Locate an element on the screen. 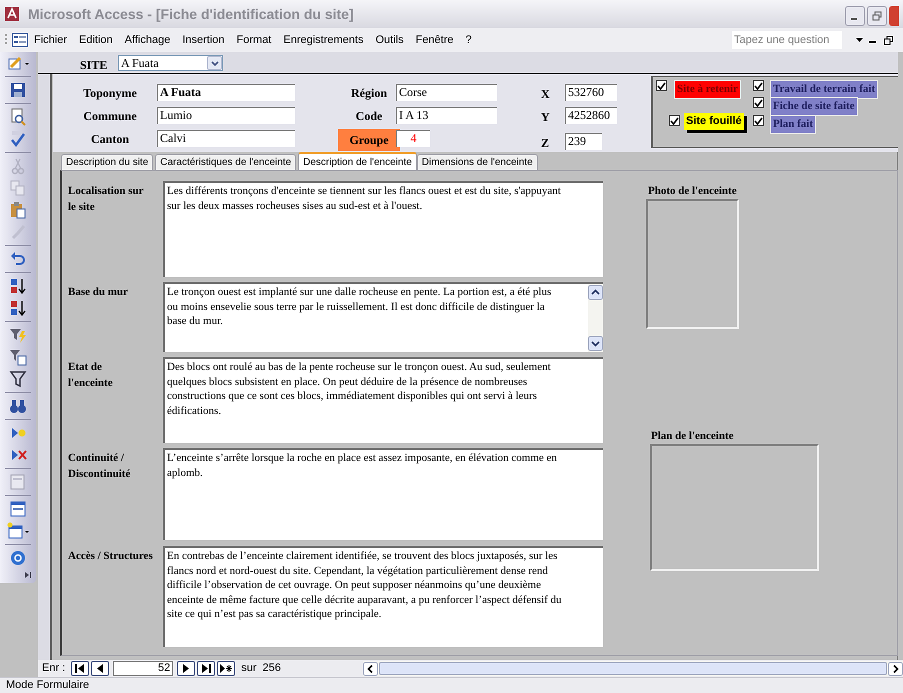  coordinate-field: 4252860 is located at coordinates (591, 115).